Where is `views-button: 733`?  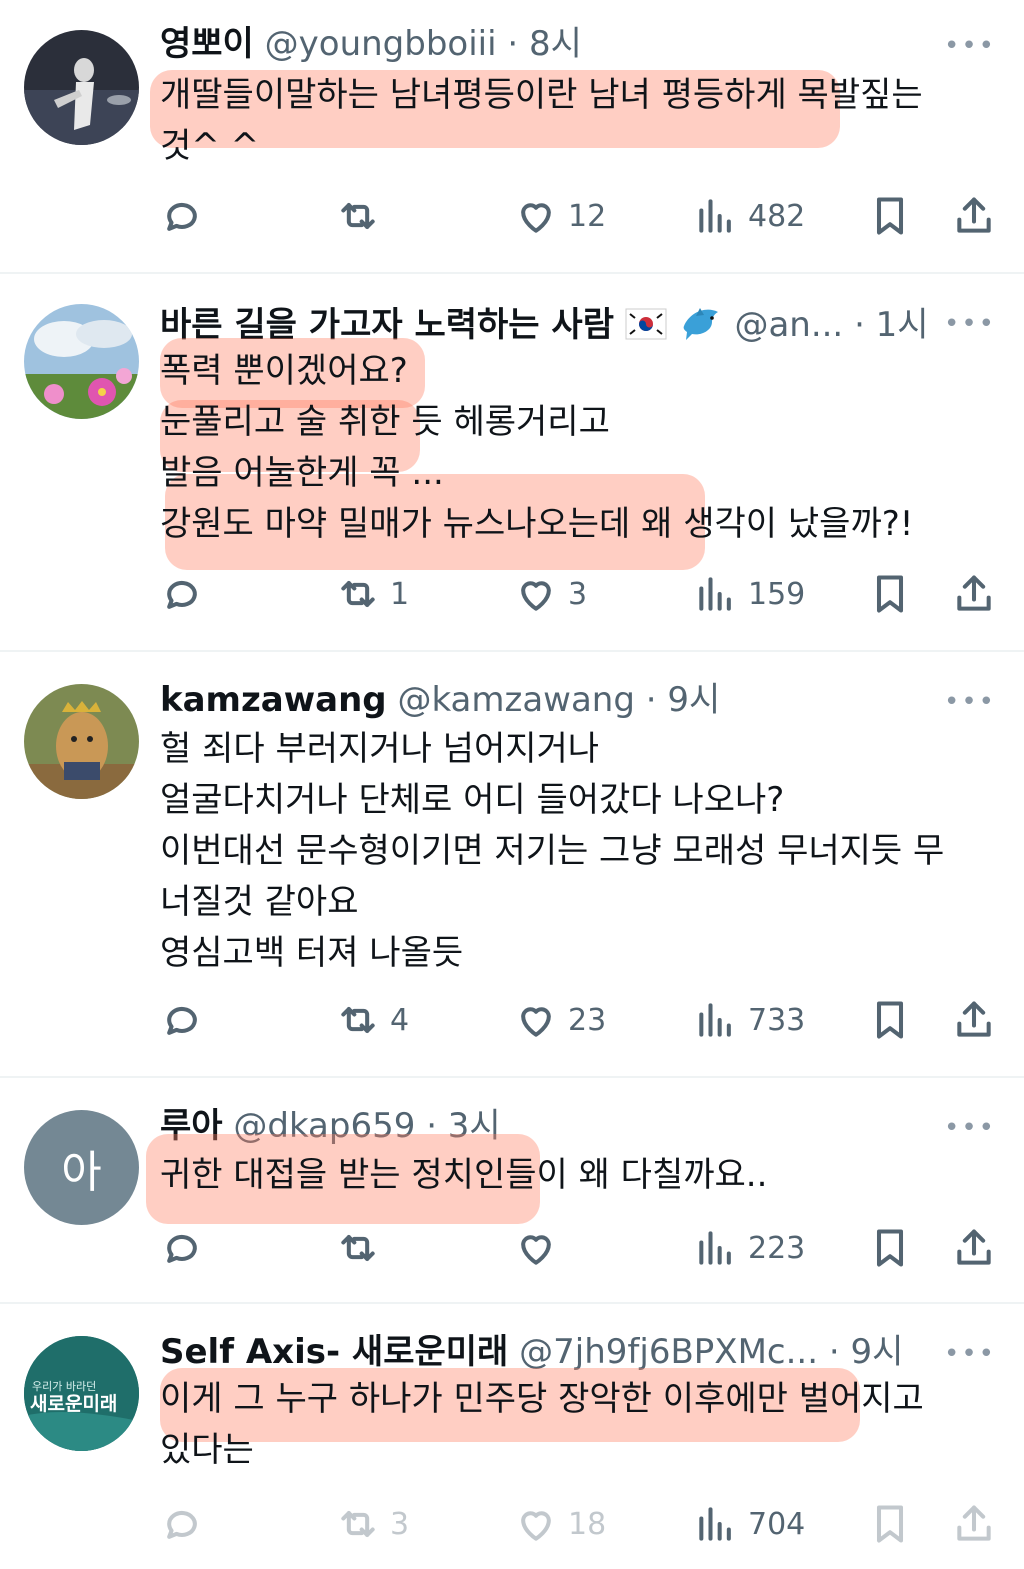
views-button: 733 is located at coordinates (749, 1020).